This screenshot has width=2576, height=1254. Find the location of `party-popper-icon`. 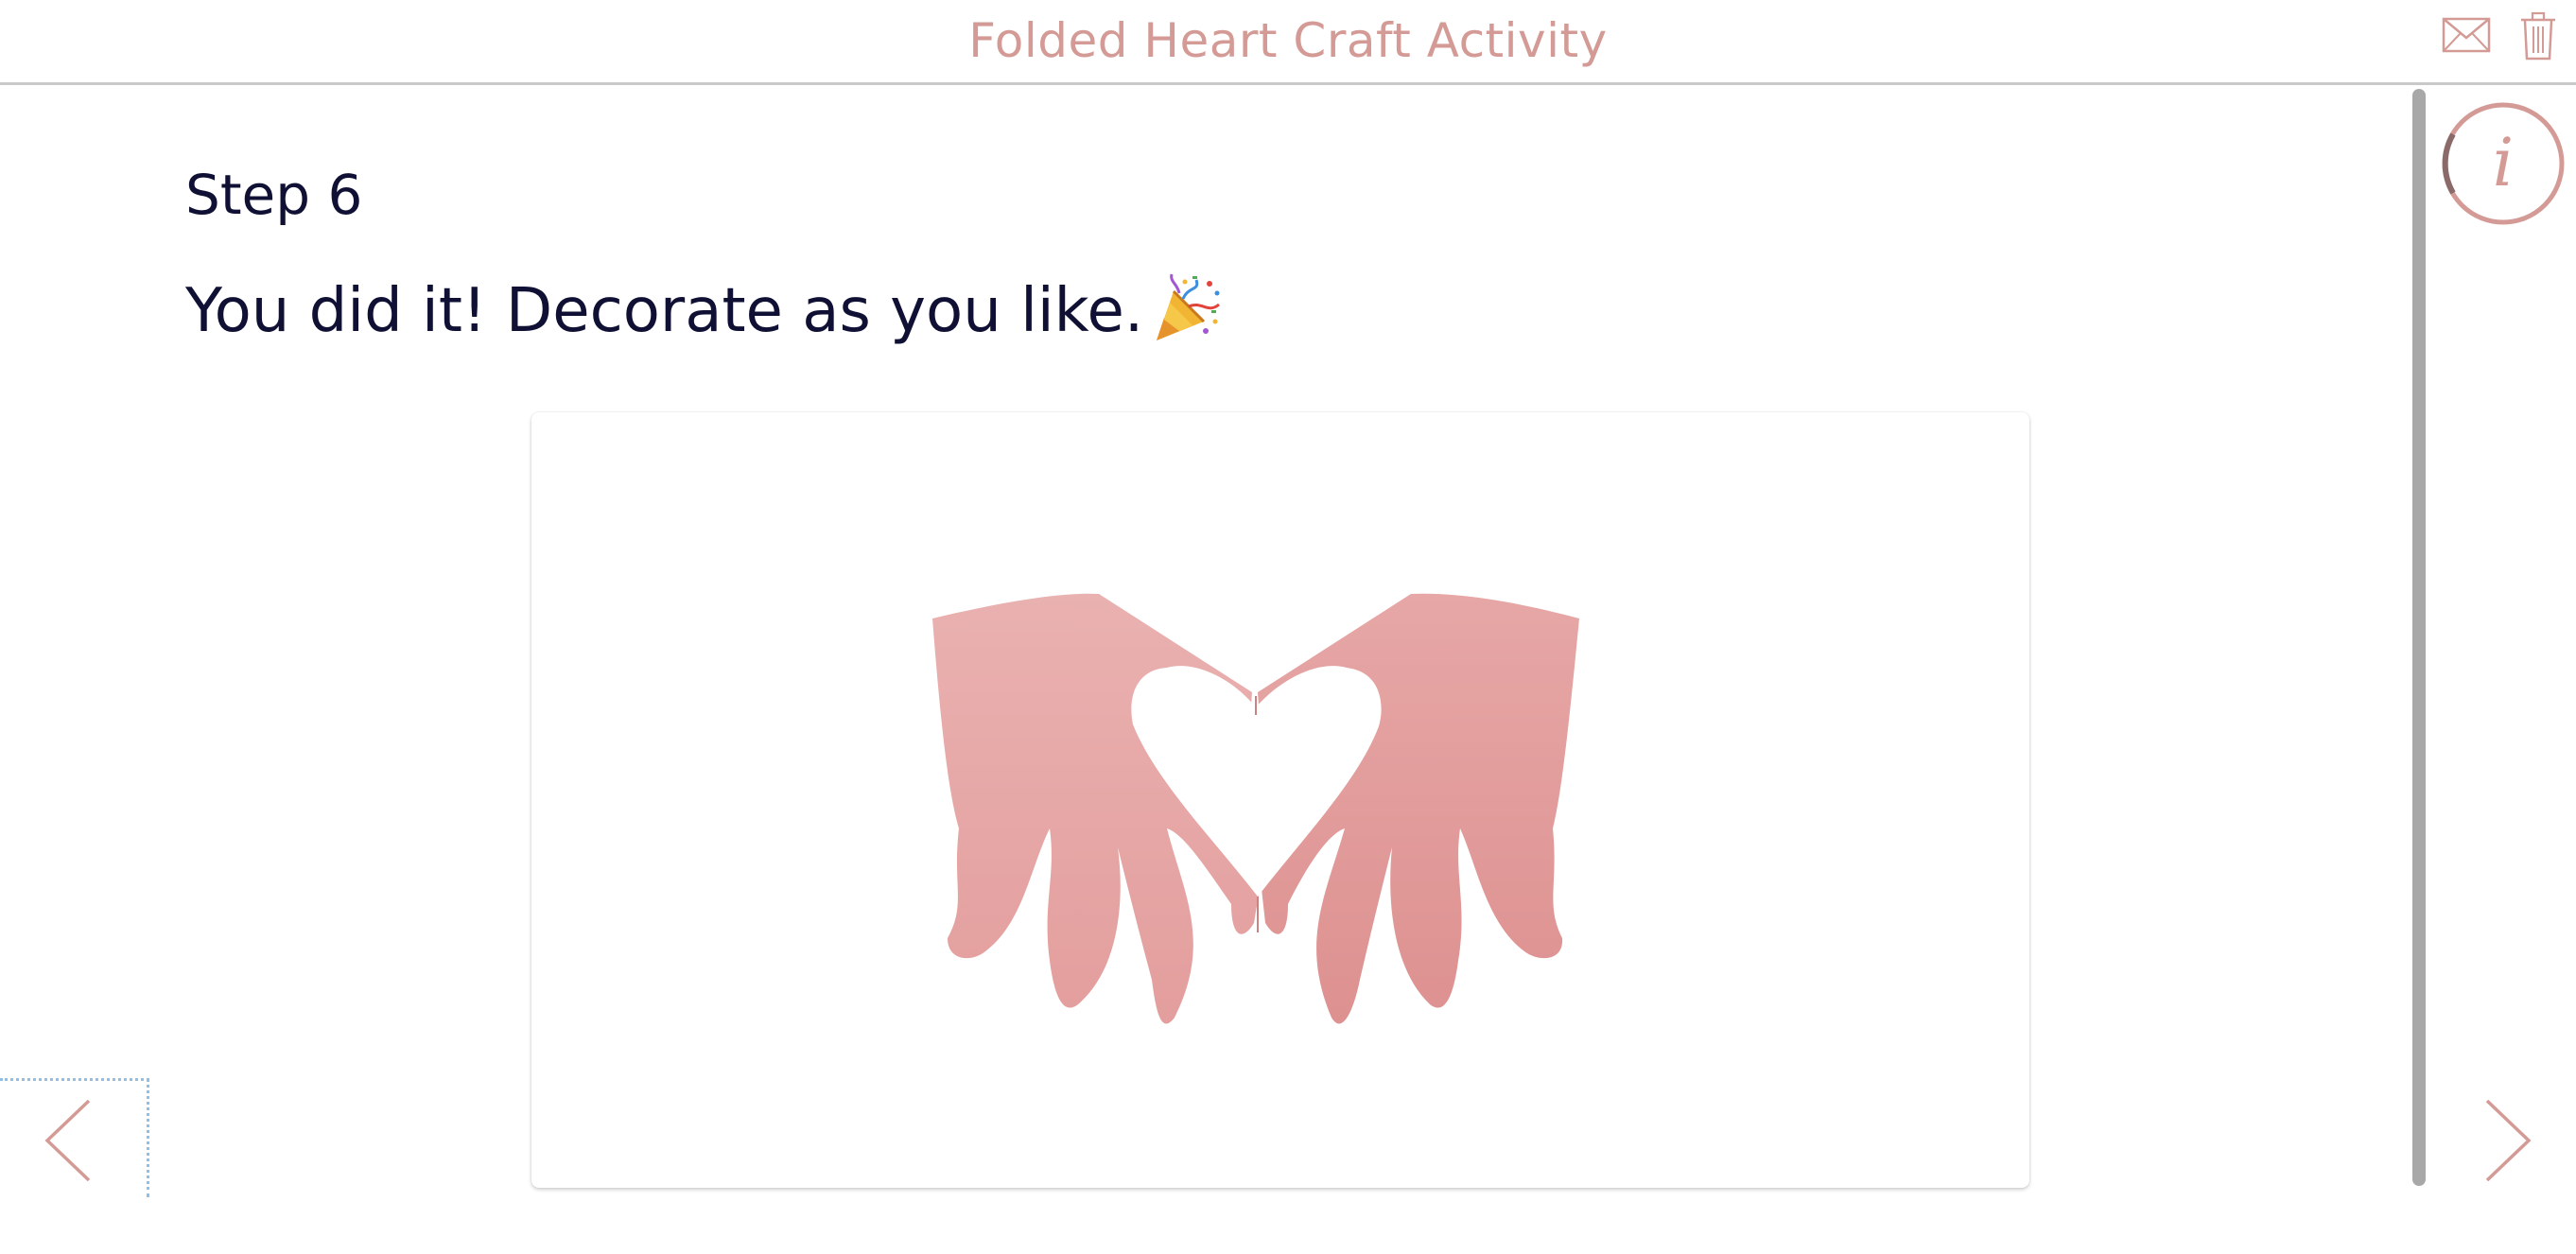

party-popper-icon is located at coordinates (1187, 308).